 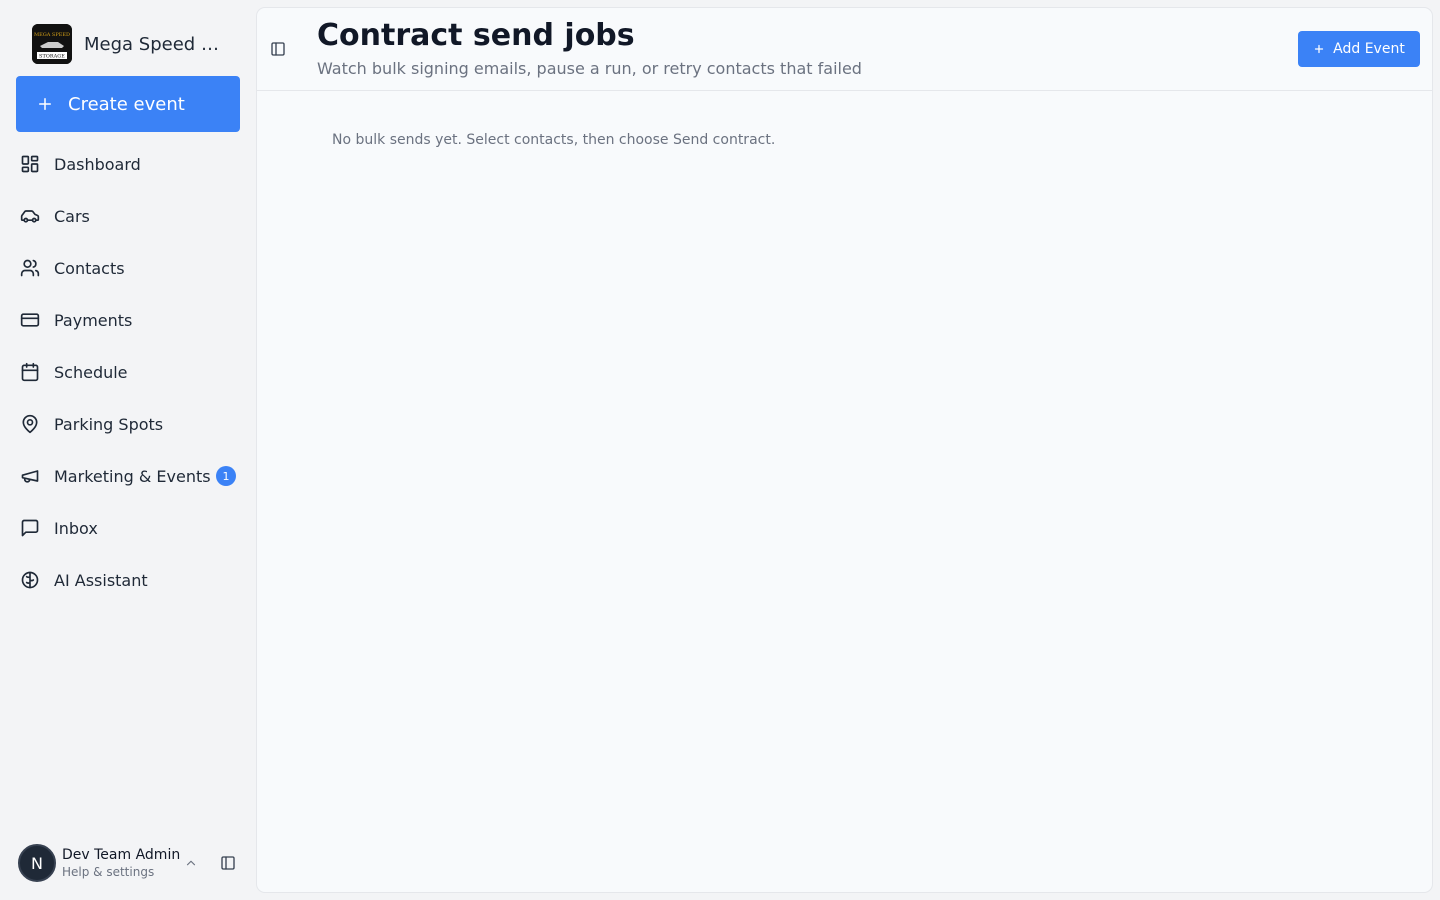 I want to click on svg-text: MEGA SPEED, so click(x=52, y=35).